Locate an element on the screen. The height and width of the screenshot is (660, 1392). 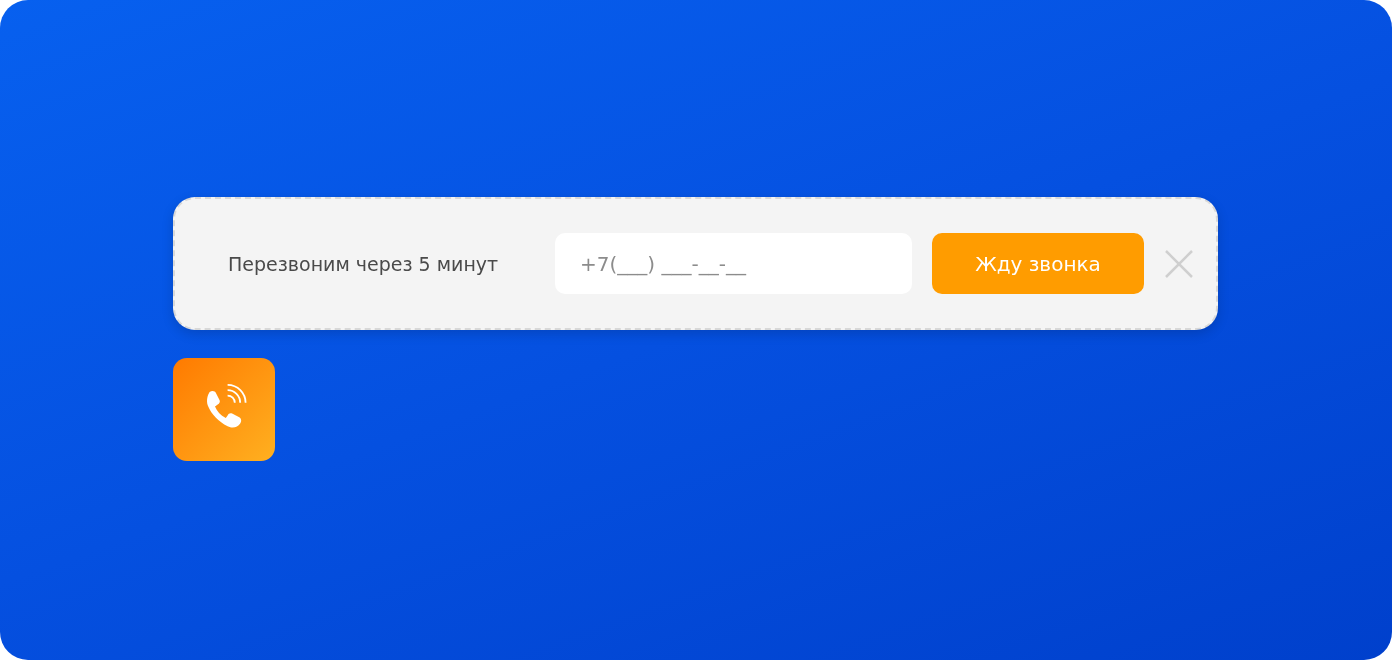
close-icon is located at coordinates (1179, 263).